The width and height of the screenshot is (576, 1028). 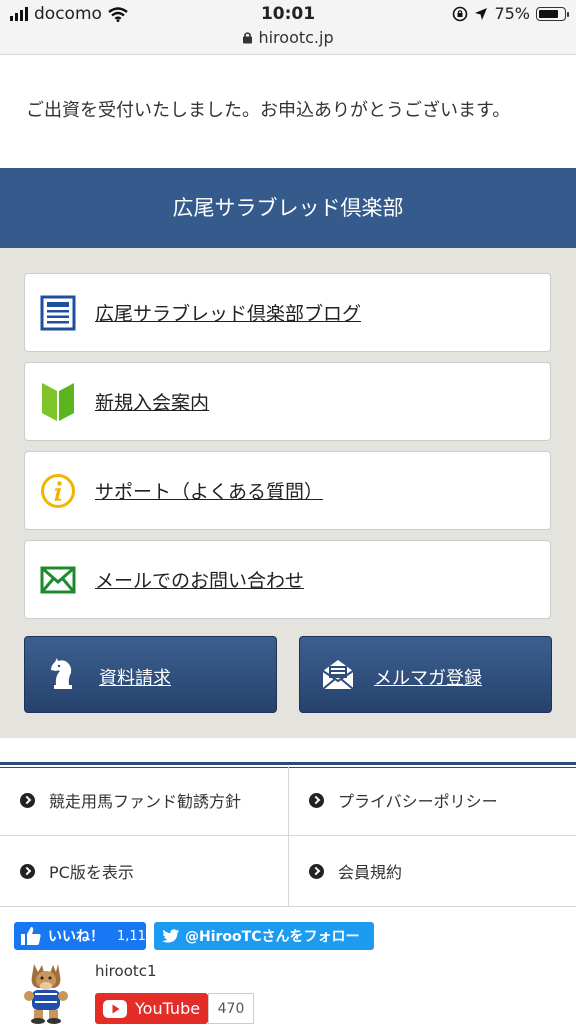 I want to click on menu-item-mail-contact: メールでのお問い合わせ, so click(x=287, y=579).